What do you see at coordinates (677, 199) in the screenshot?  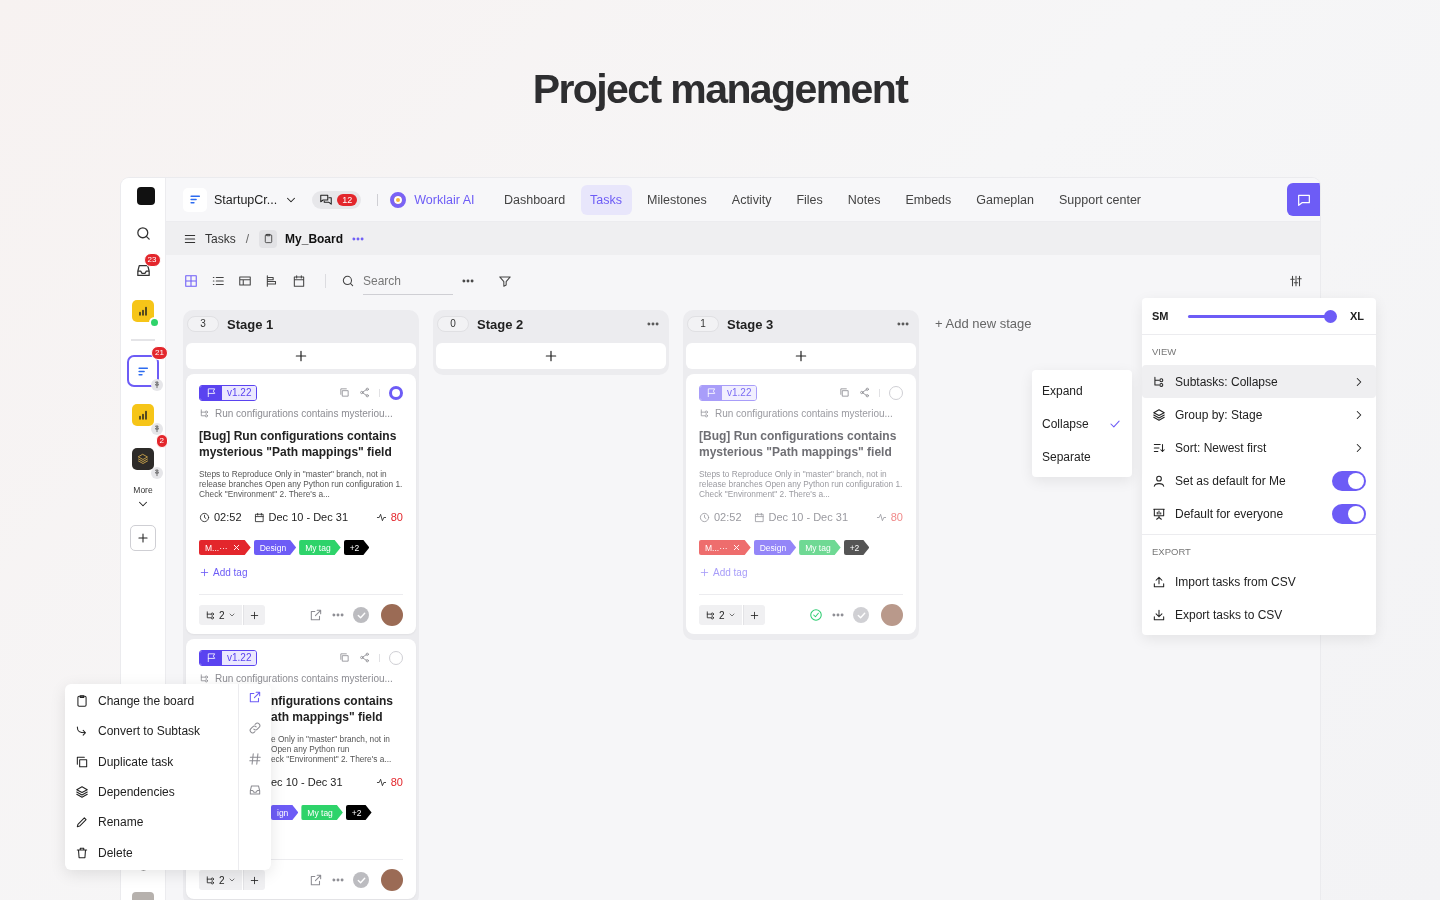 I see `nav-tab: Milestones` at bounding box center [677, 199].